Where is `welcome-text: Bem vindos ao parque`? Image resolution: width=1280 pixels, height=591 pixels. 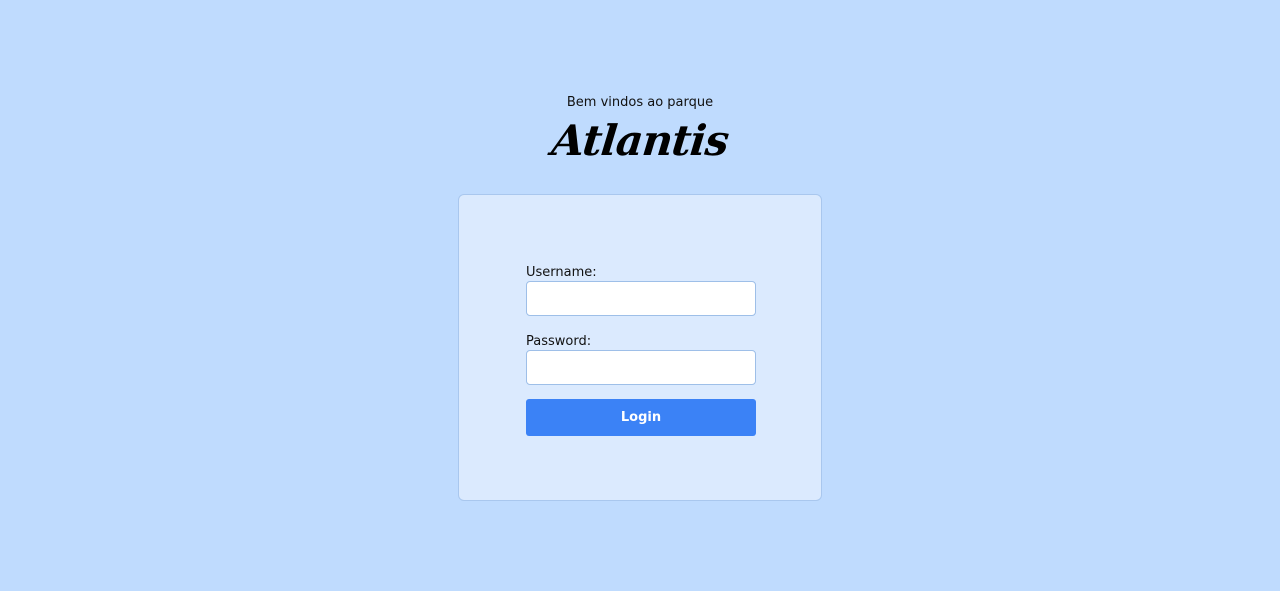
welcome-text: Bem vindos ao parque is located at coordinates (640, 102).